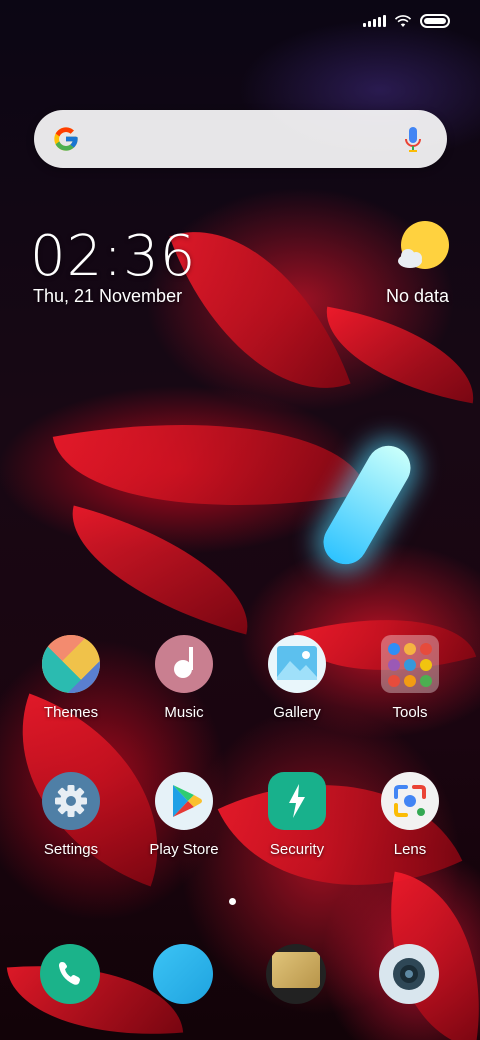  Describe the element at coordinates (435, 21) in the screenshot. I see `battery-icon` at that location.